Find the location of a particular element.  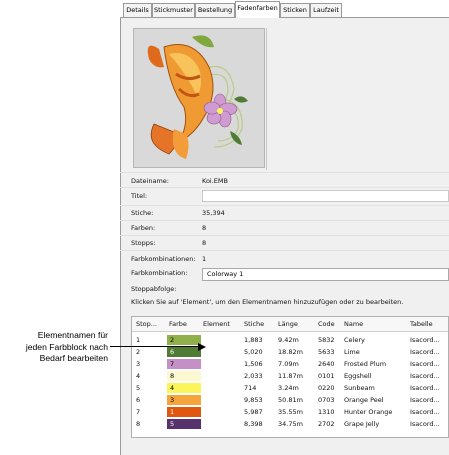

cell-stop: 8 is located at coordinates (138, 424).